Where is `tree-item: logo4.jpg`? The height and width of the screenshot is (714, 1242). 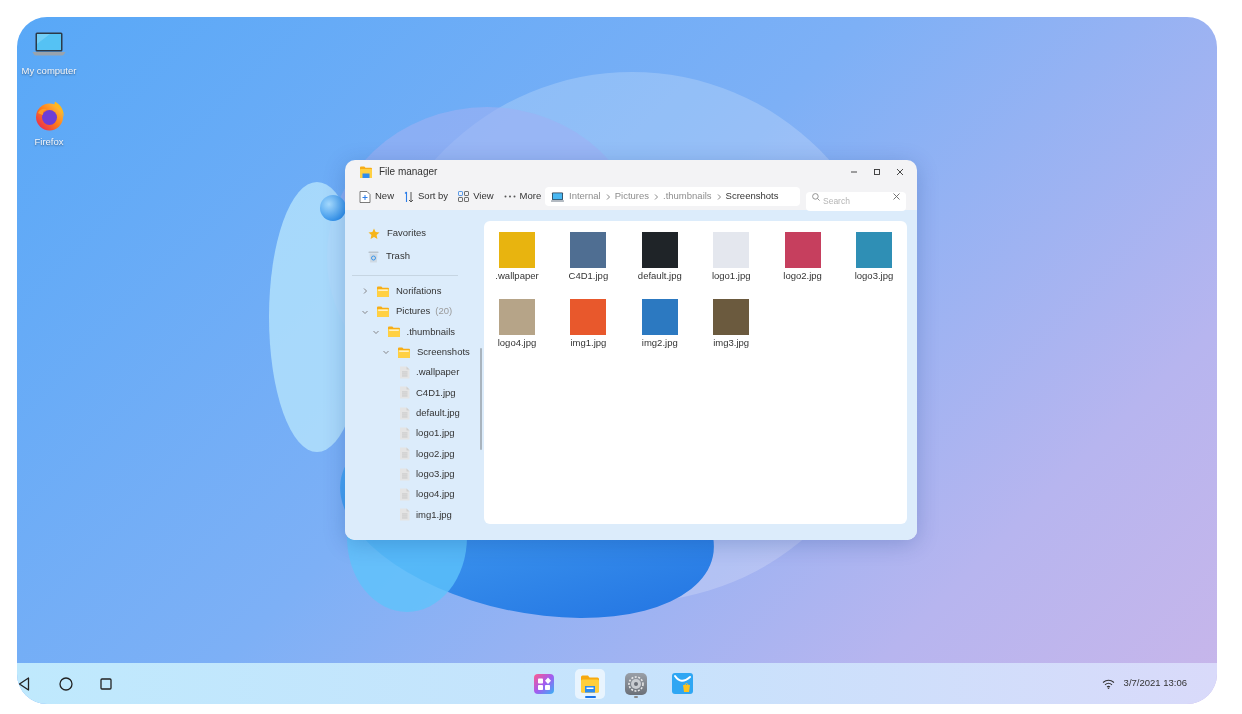
tree-item: logo4.jpg is located at coordinates (427, 494).